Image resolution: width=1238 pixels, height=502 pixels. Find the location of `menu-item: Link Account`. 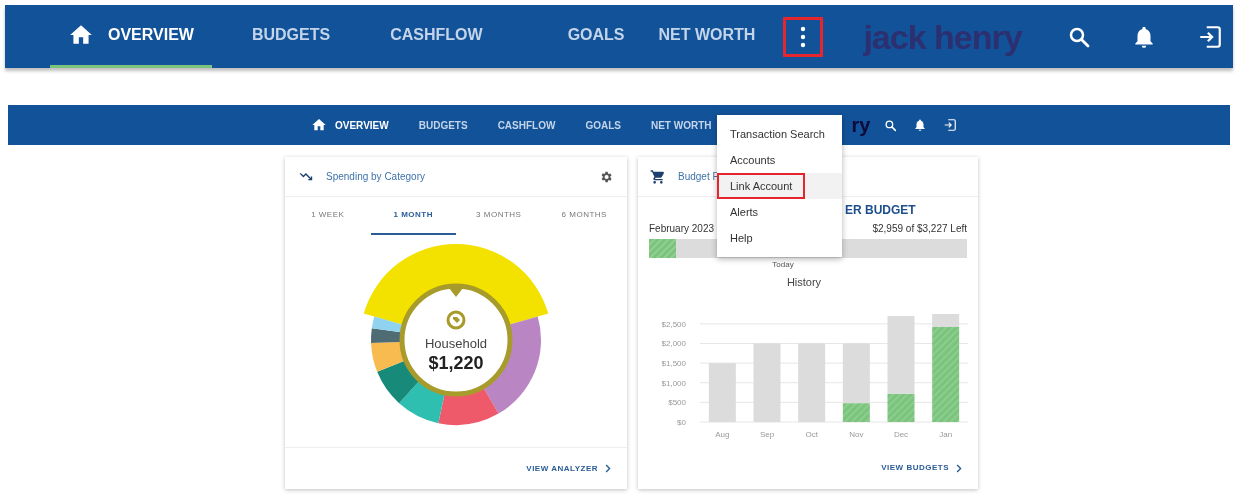

menu-item: Link Account is located at coordinates (761, 186).